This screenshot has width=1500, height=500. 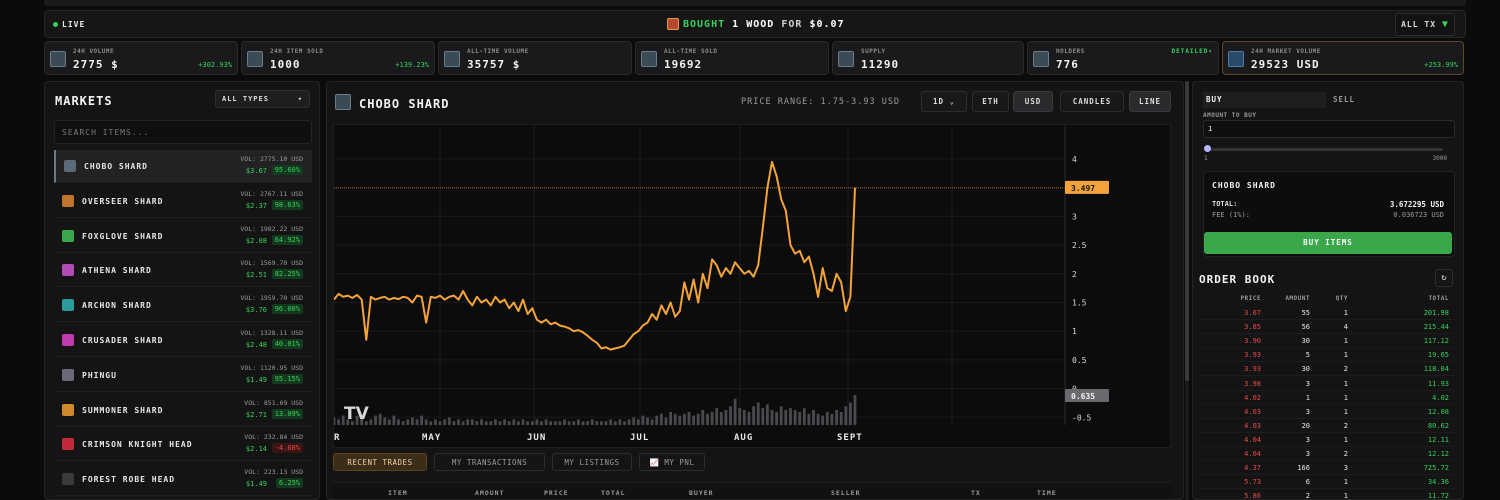 What do you see at coordinates (1327, 440) in the screenshot?
I see `order-book-row: 4.04 3 1 12.11` at bounding box center [1327, 440].